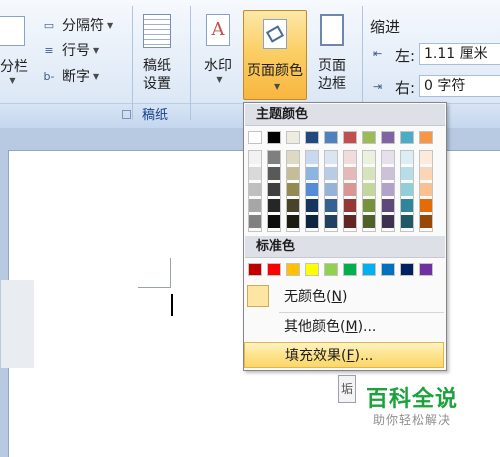 The image size is (500, 457). Describe the element at coordinates (218, 30) in the screenshot. I see `watermark-icon: A` at that location.